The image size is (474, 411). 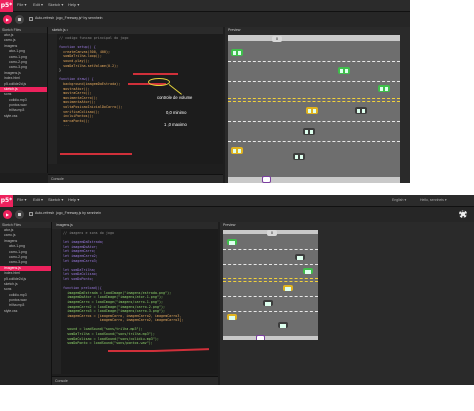 What do you see at coordinates (45, 18) in the screenshot?
I see `auto-refresh-label: Auto-refresh` at bounding box center [45, 18].